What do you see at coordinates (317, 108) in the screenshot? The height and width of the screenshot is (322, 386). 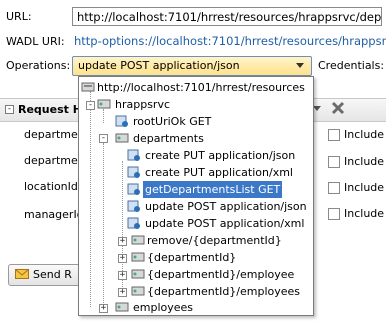 I see `panel-menu-icon` at bounding box center [317, 108].